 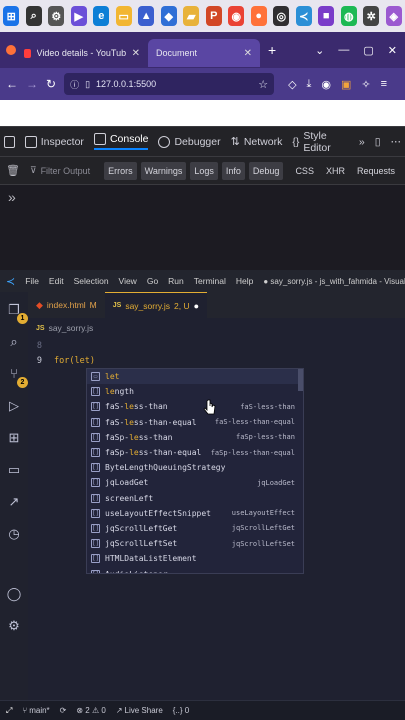 I want to click on run-debug-icon: ▷, so click(x=14, y=406).